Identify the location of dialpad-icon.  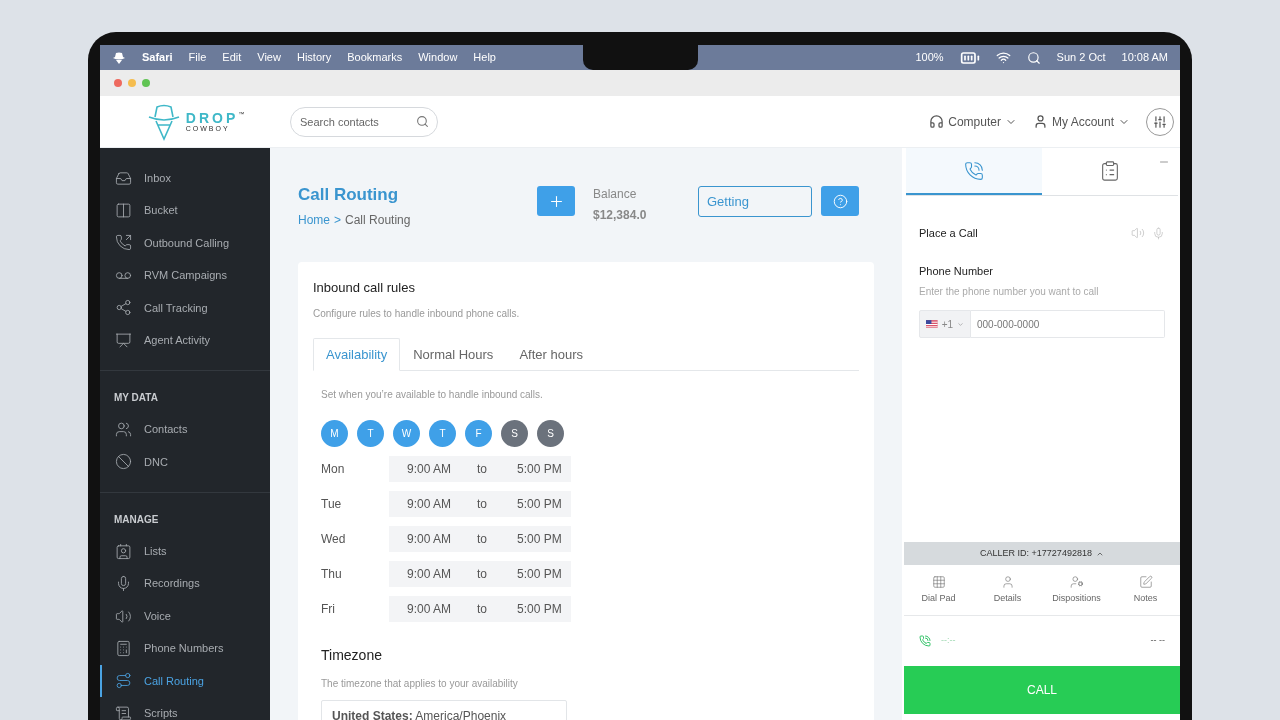
(938, 581).